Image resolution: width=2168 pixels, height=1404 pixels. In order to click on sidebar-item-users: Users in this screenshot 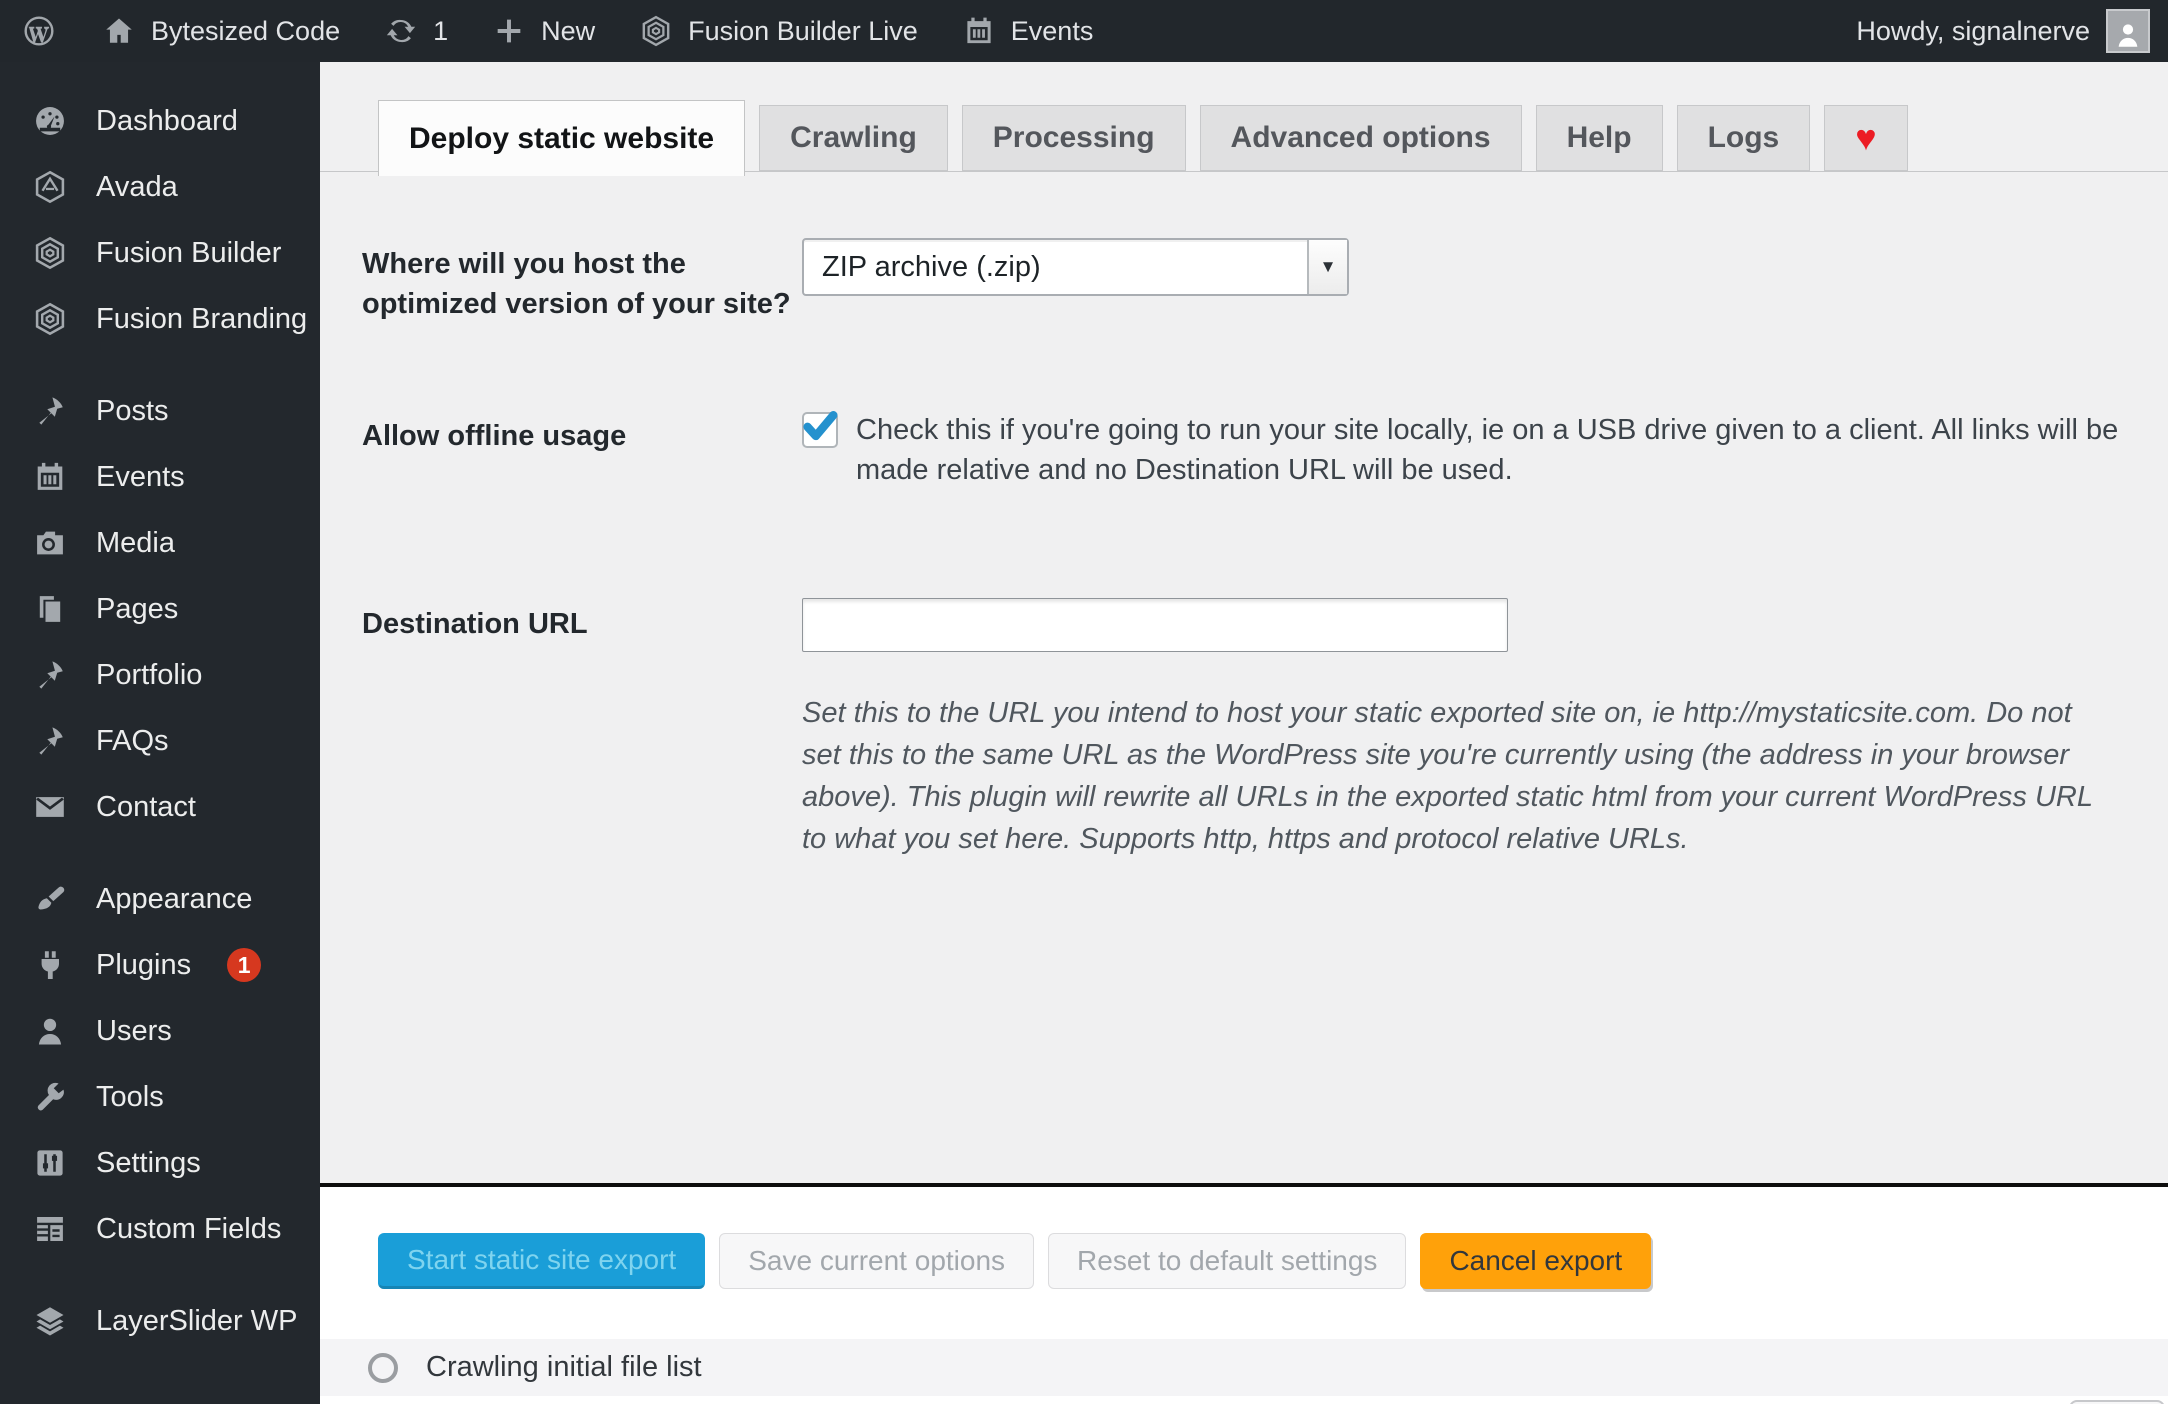, I will do `click(160, 1031)`.